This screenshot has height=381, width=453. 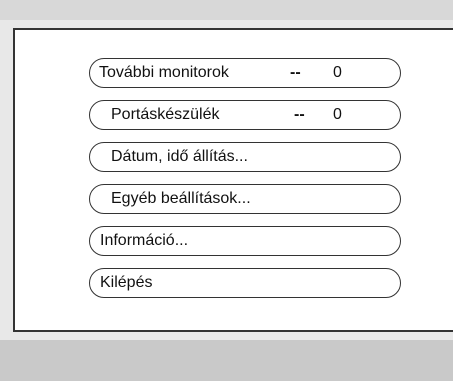 What do you see at coordinates (245, 283) in the screenshot?
I see `menu-item-exit: Kilépés` at bounding box center [245, 283].